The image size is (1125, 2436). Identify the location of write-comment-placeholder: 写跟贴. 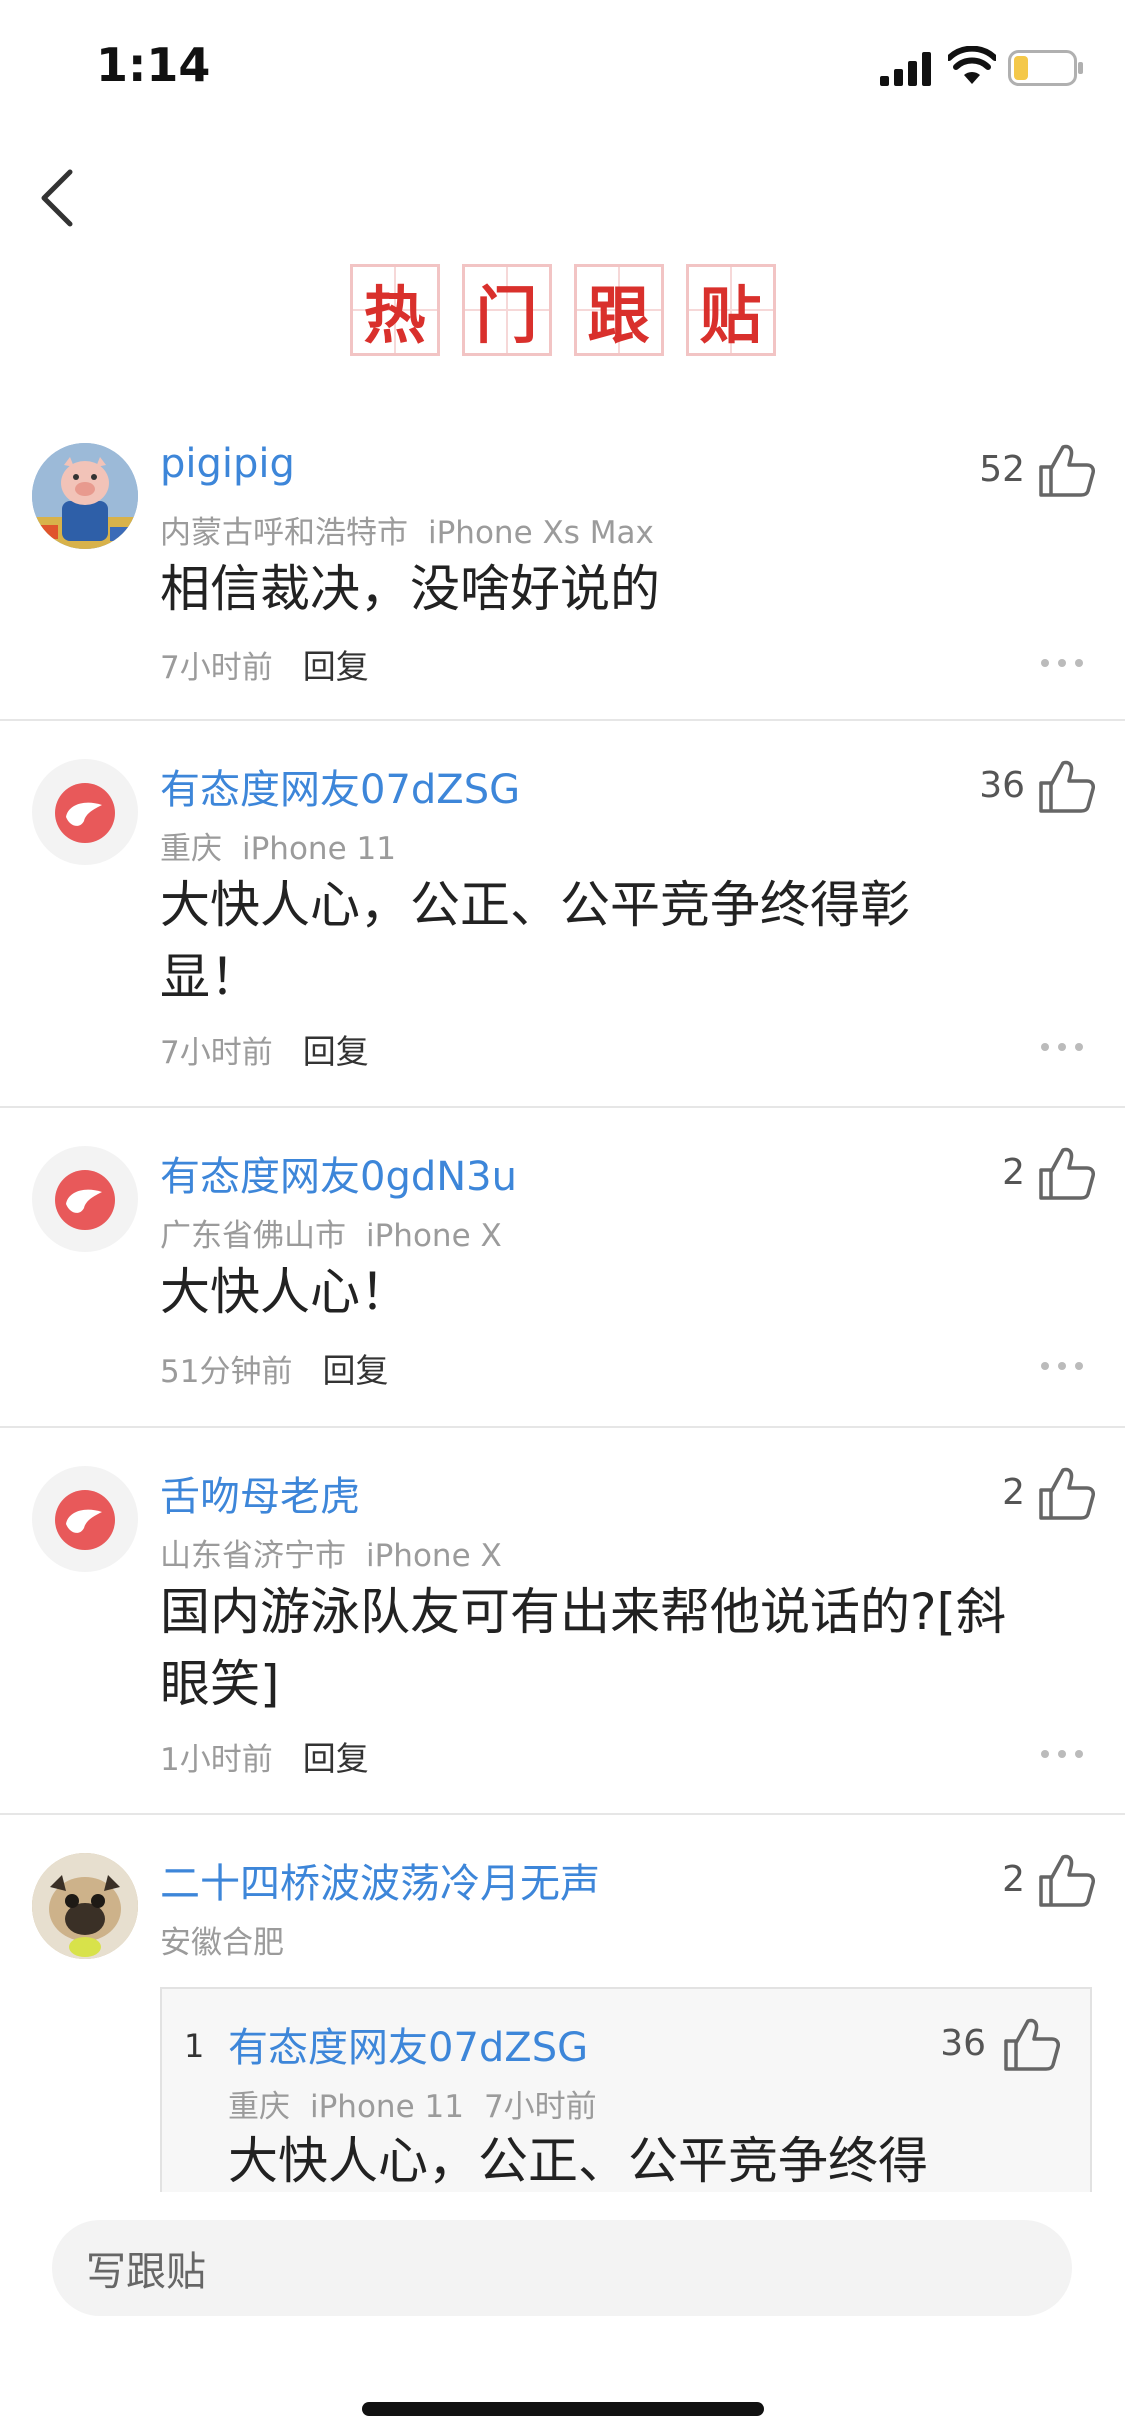
(146, 2272).